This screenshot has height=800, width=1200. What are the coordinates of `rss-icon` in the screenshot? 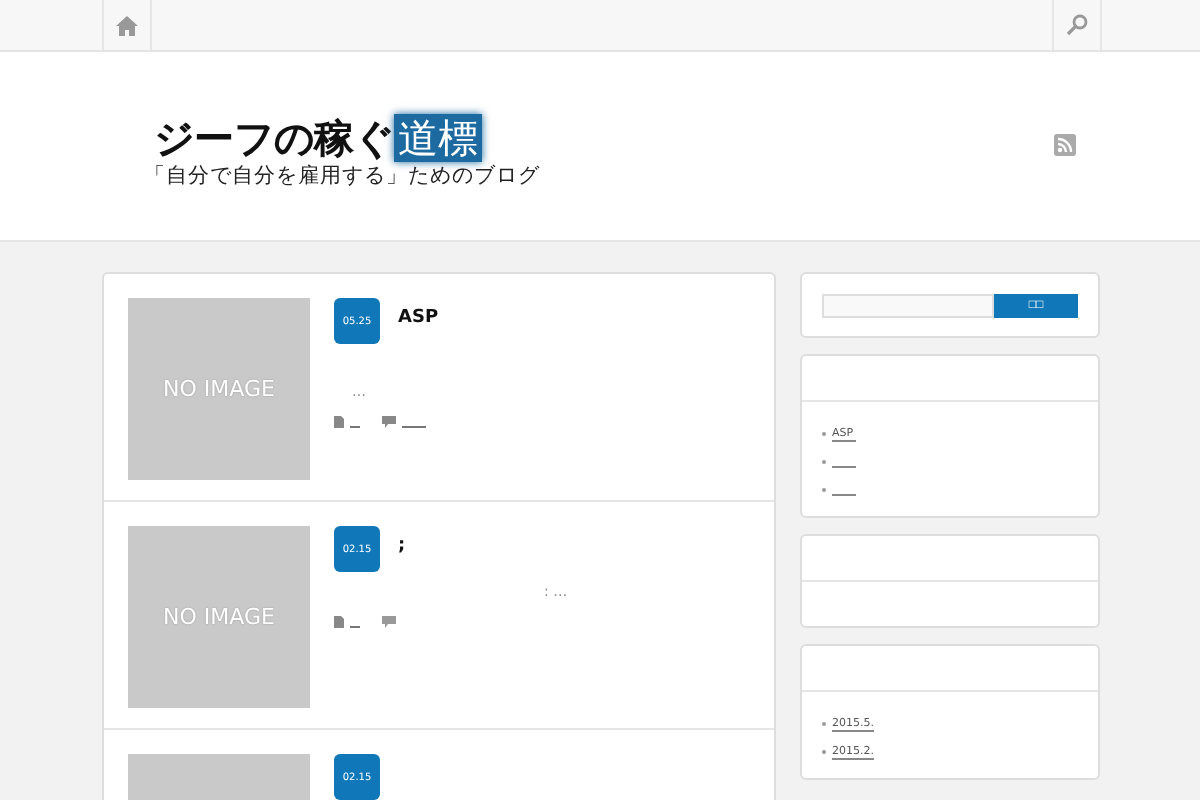 It's located at (1065, 144).